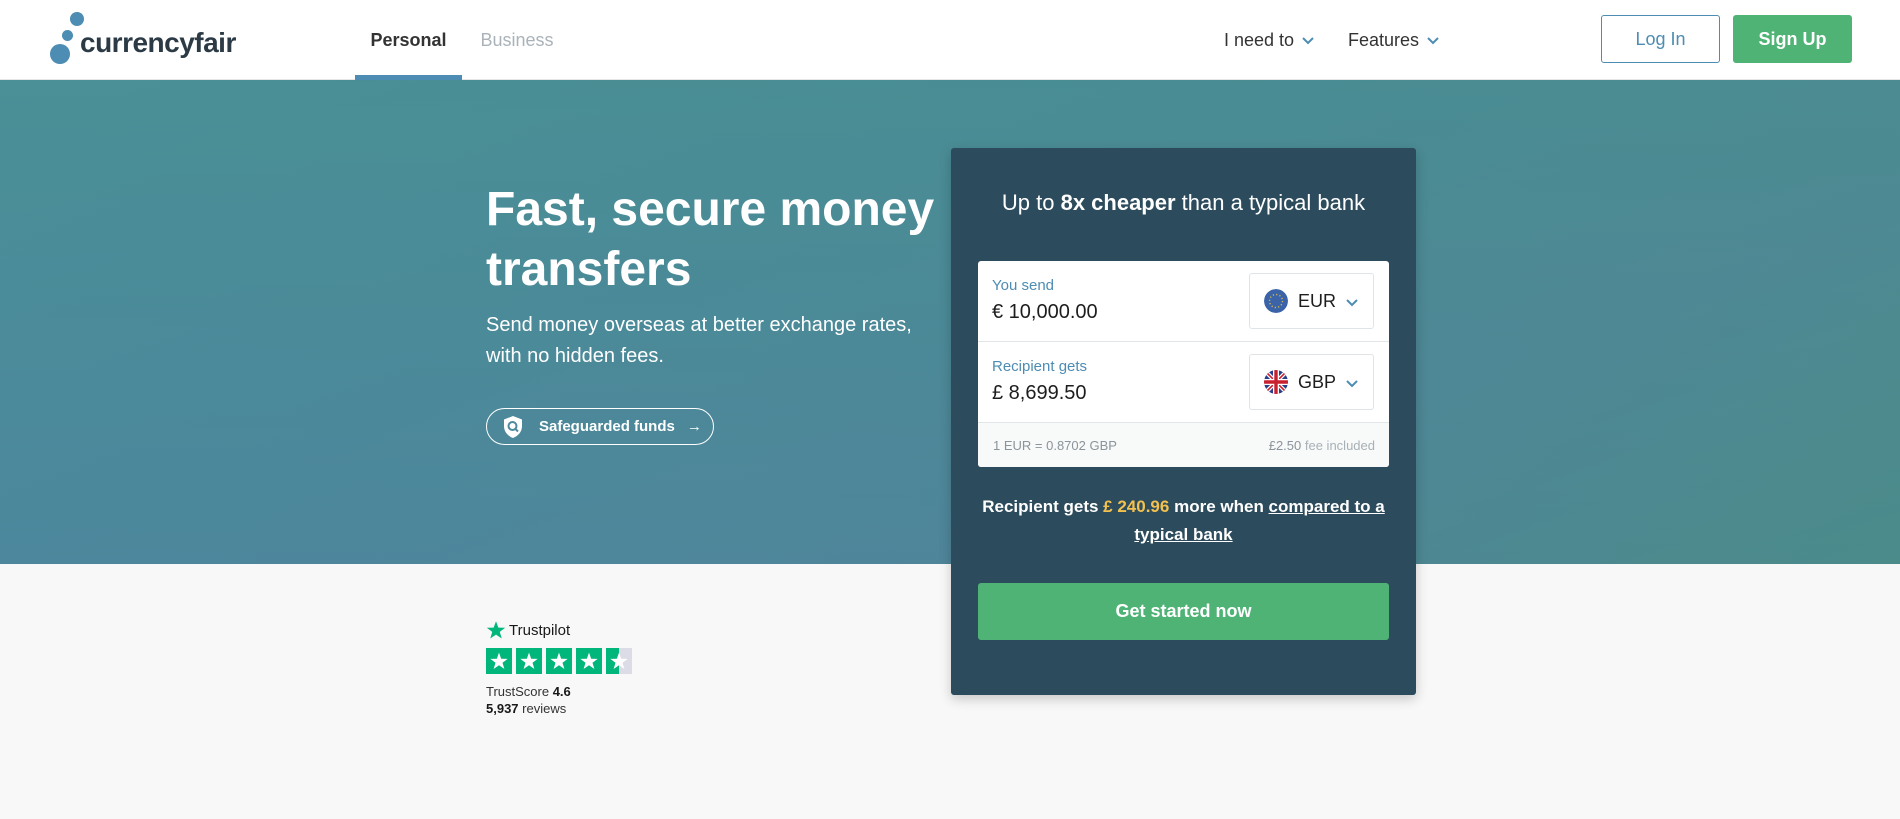 The image size is (1900, 819). What do you see at coordinates (1285, 445) in the screenshot?
I see `fee-amount: £2.50` at bounding box center [1285, 445].